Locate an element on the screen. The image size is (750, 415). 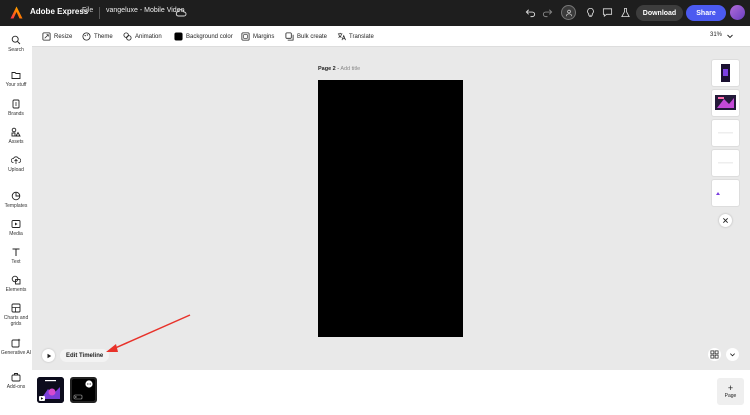
text-icon is located at coordinates (16, 252).